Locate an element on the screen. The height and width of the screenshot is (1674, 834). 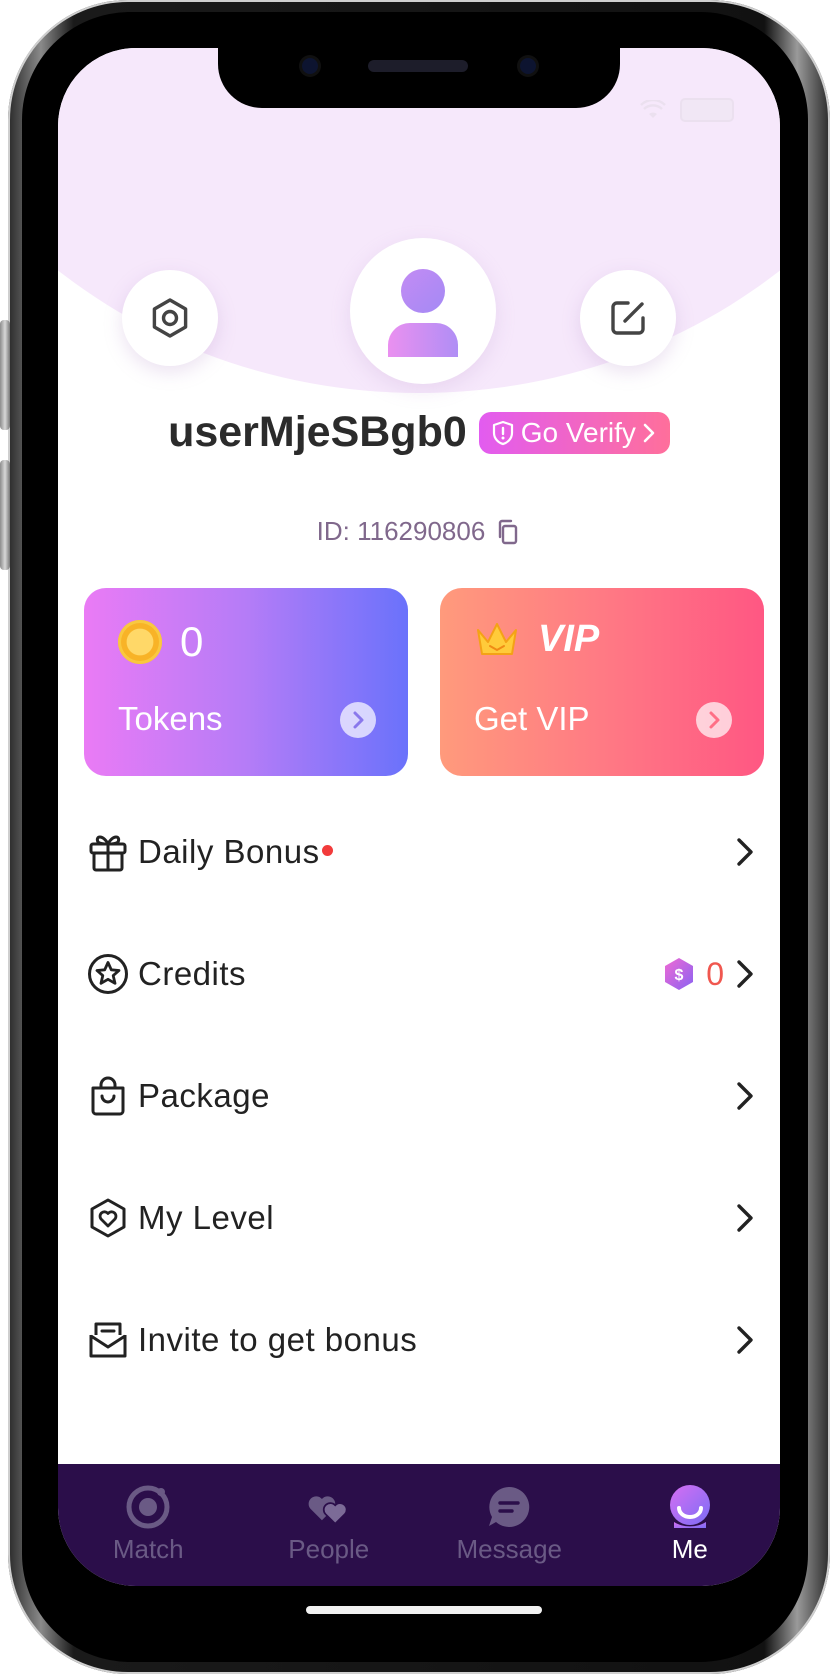
tab-me: Me is located at coordinates (690, 1524).